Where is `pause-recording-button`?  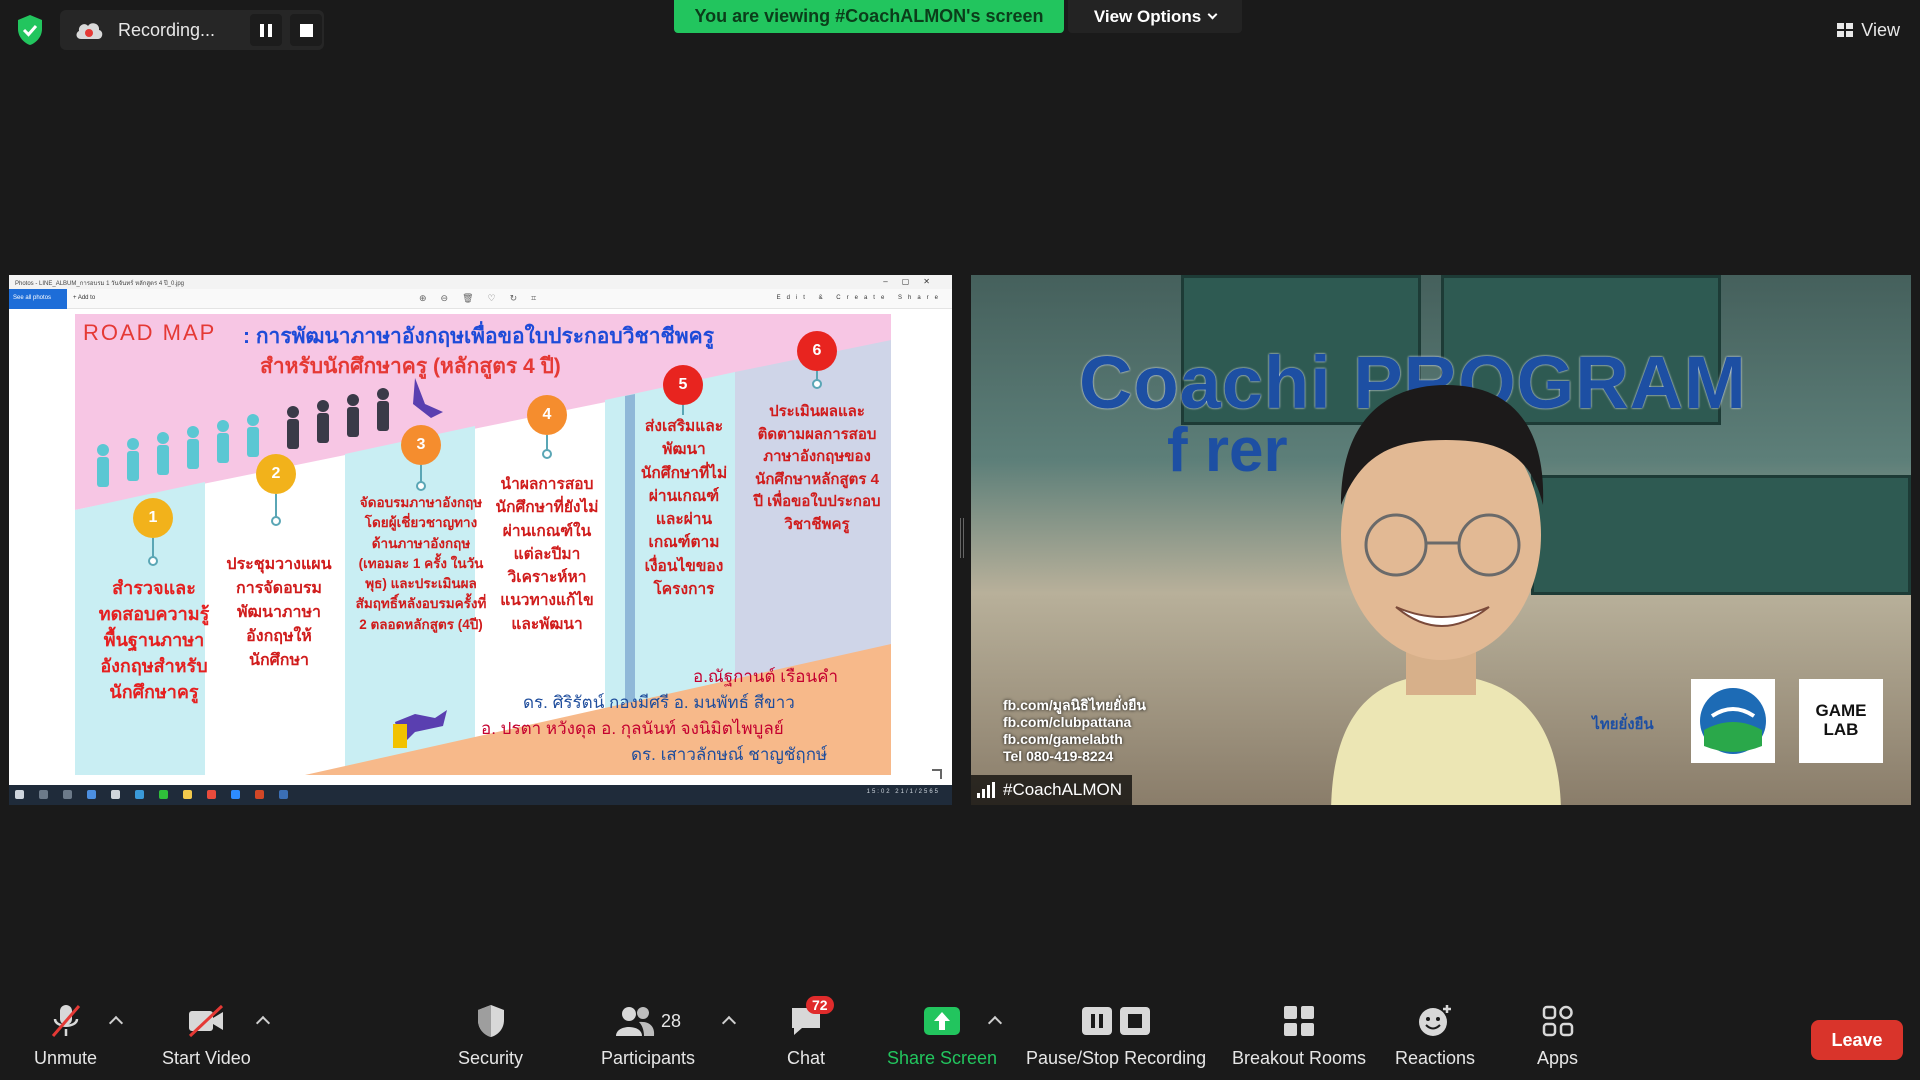
pause-recording-button is located at coordinates (266, 30).